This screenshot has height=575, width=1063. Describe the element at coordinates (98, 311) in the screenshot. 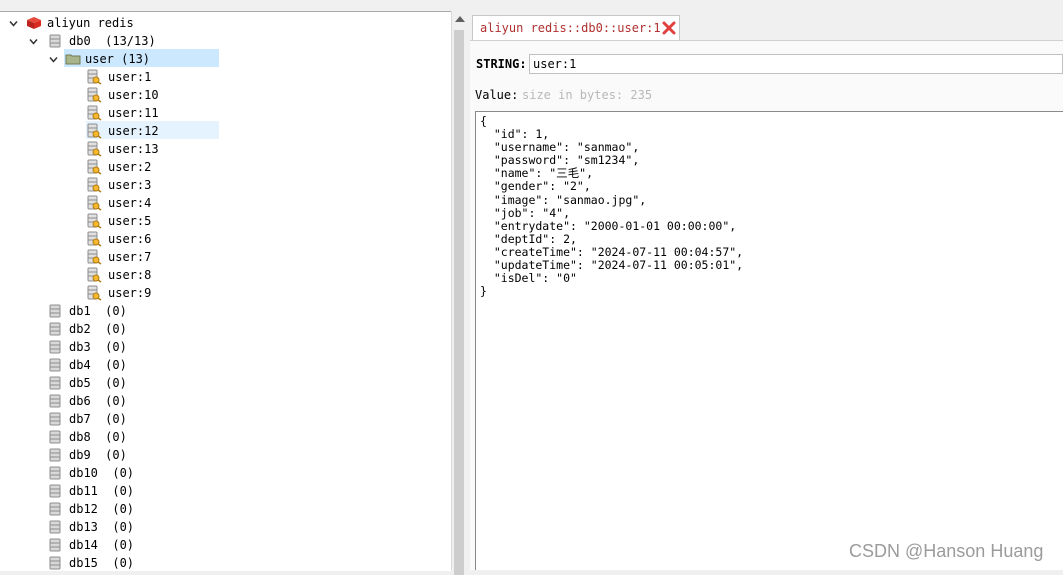

I see `tree-db-label: db1 (0)` at that location.